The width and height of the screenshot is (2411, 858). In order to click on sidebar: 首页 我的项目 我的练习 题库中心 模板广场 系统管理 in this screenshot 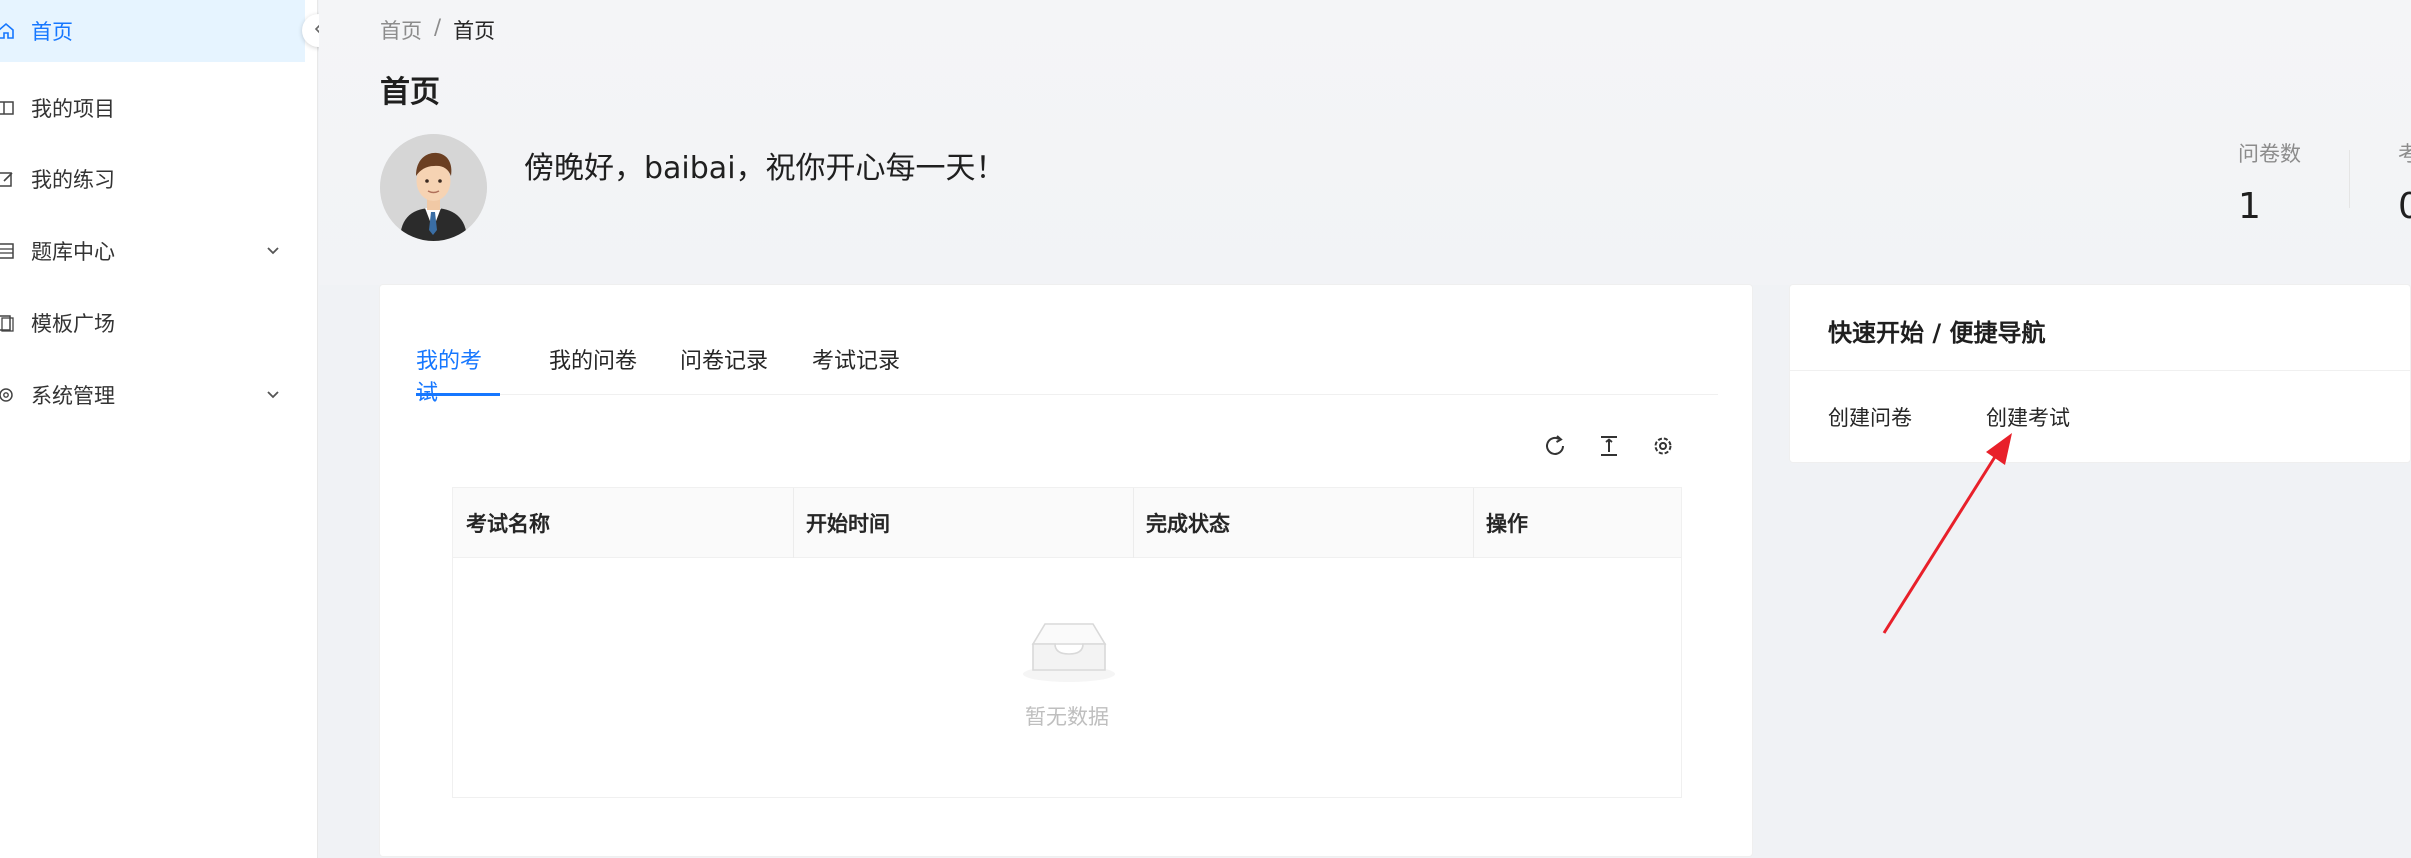, I will do `click(167, 429)`.